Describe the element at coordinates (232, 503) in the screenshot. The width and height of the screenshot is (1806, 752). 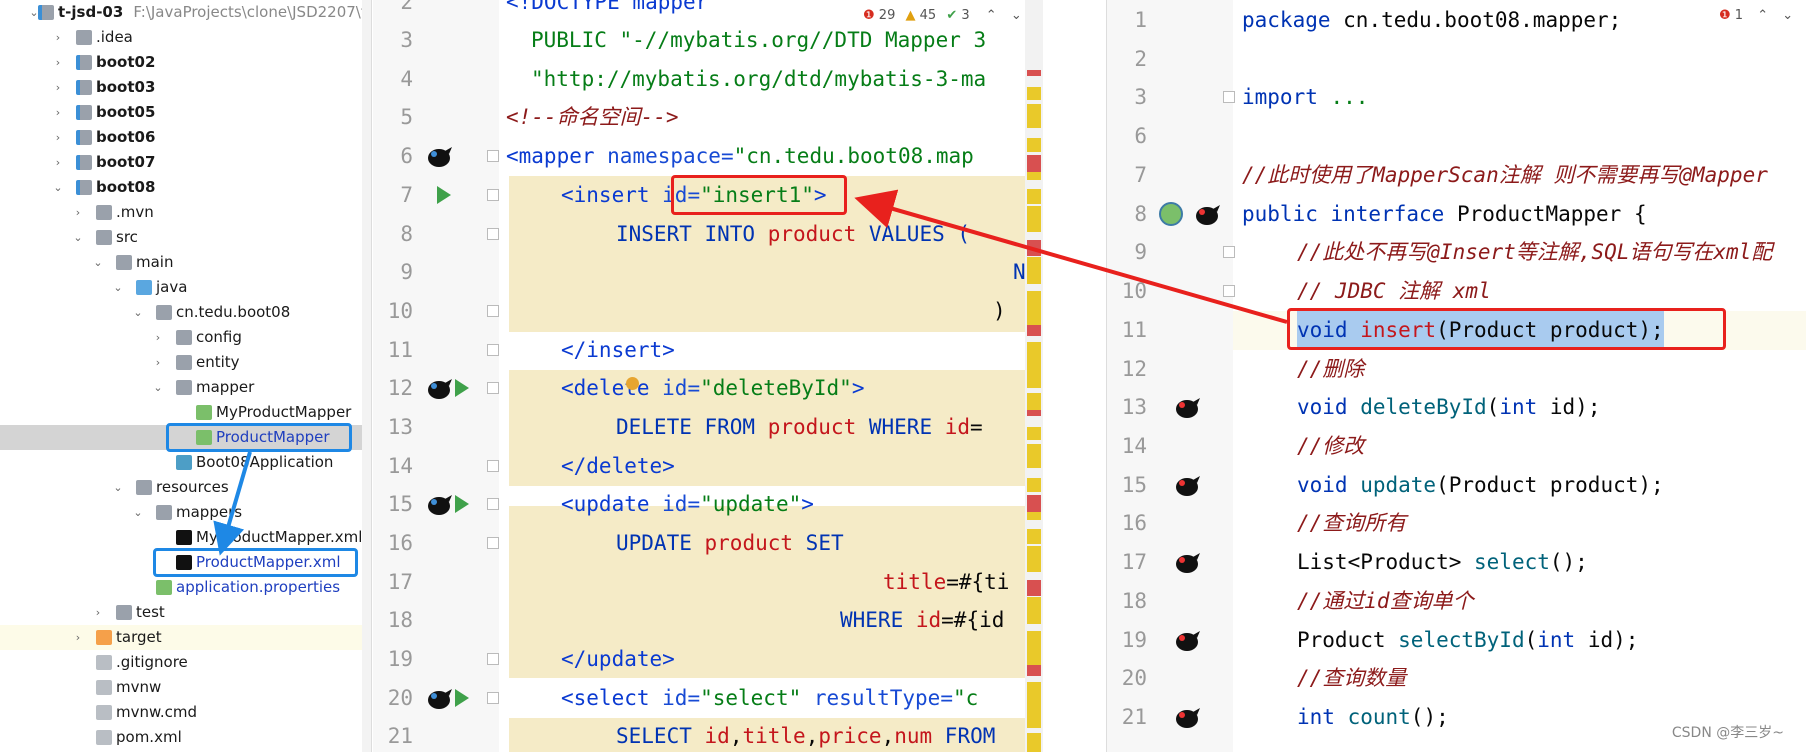
I see `blue-arrow` at that location.